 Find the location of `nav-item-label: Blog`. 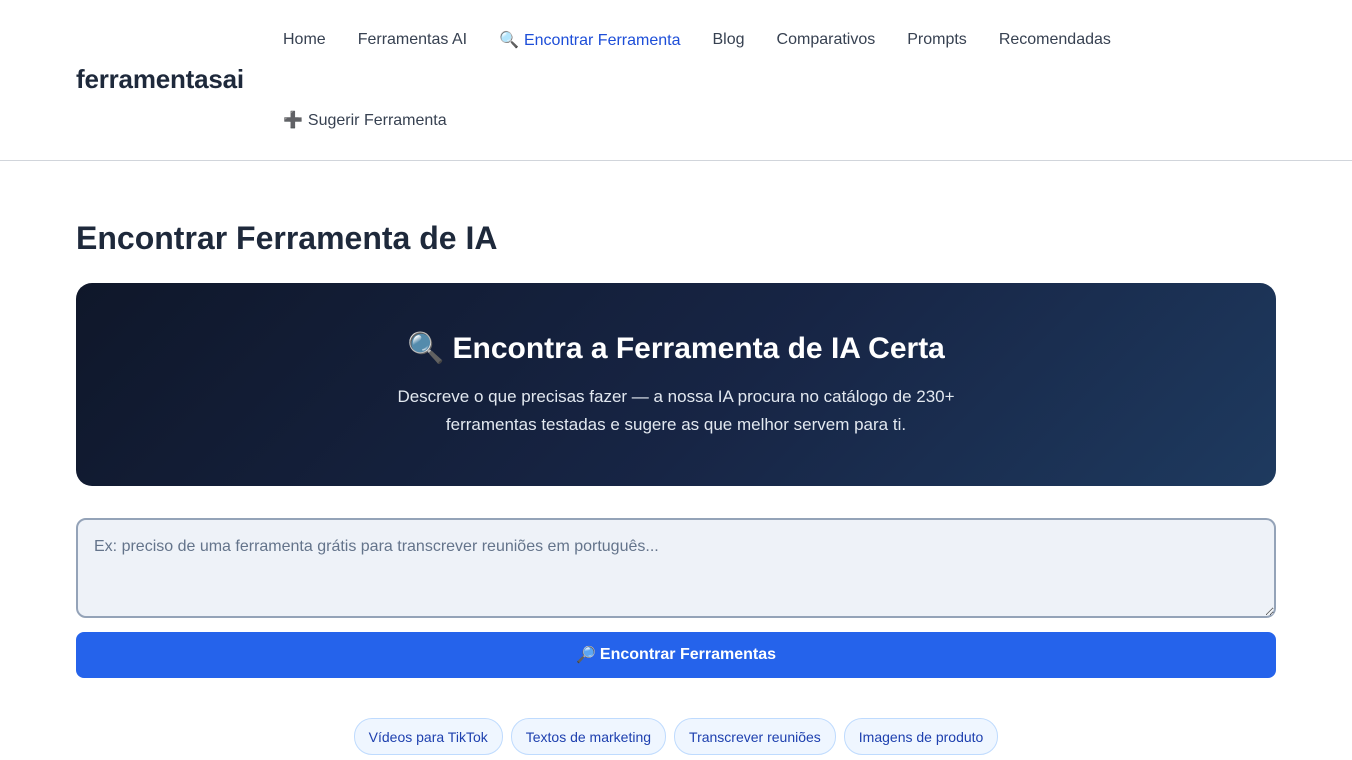

nav-item-label: Blog is located at coordinates (728, 39).